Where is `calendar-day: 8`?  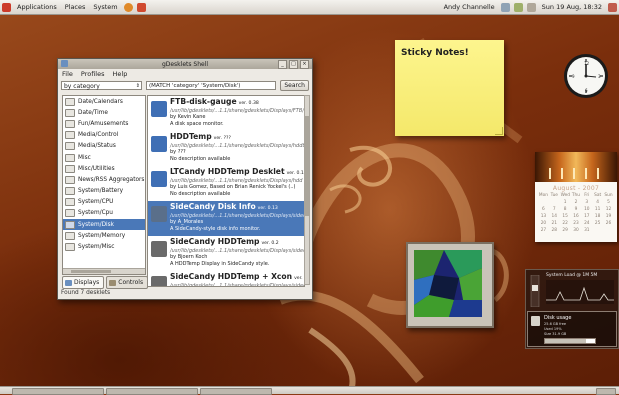
calendar-day: 8 is located at coordinates (565, 209).